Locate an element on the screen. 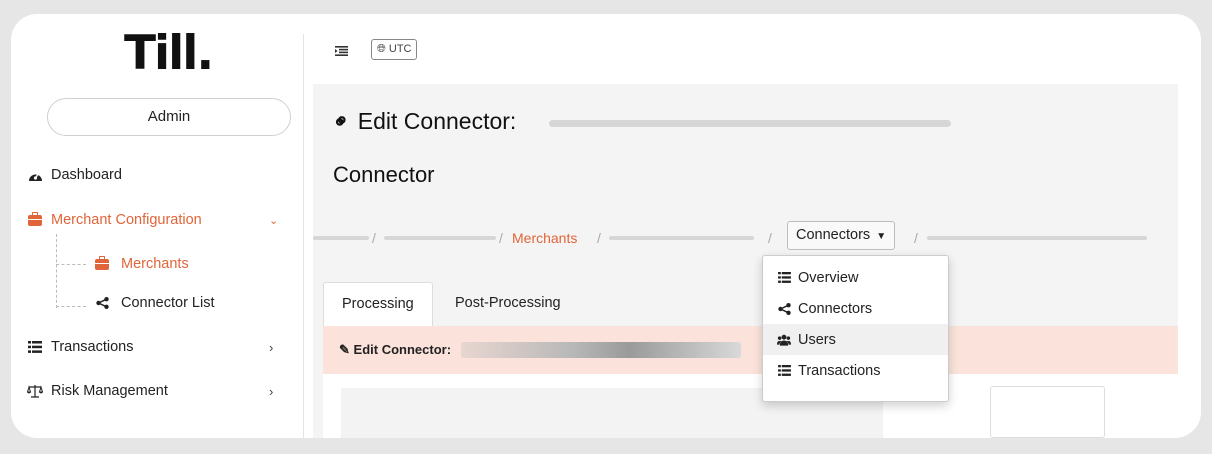 The width and height of the screenshot is (1212, 454). menu-item-label: Overview is located at coordinates (828, 277).